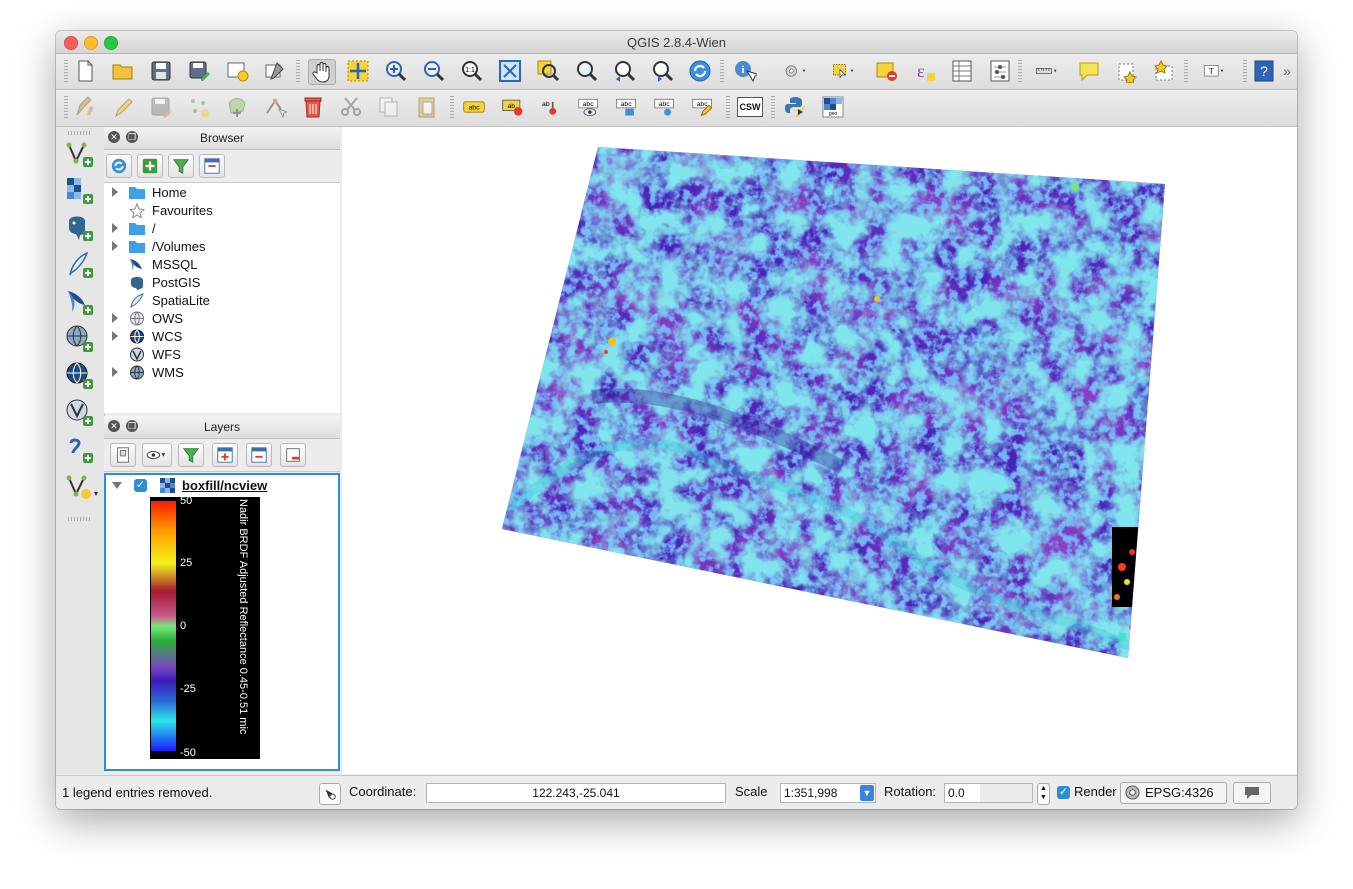 Image resolution: width=1353 pixels, height=889 pixels. I want to click on save-edits-icon, so click(161, 107).